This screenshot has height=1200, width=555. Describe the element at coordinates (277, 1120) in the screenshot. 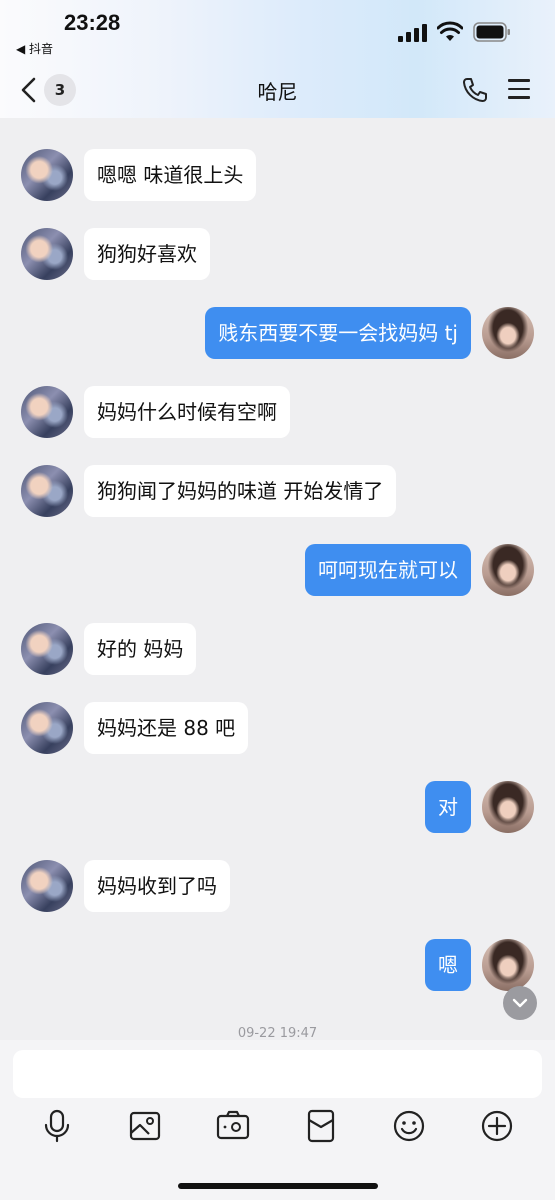

I see `composer-panel` at that location.